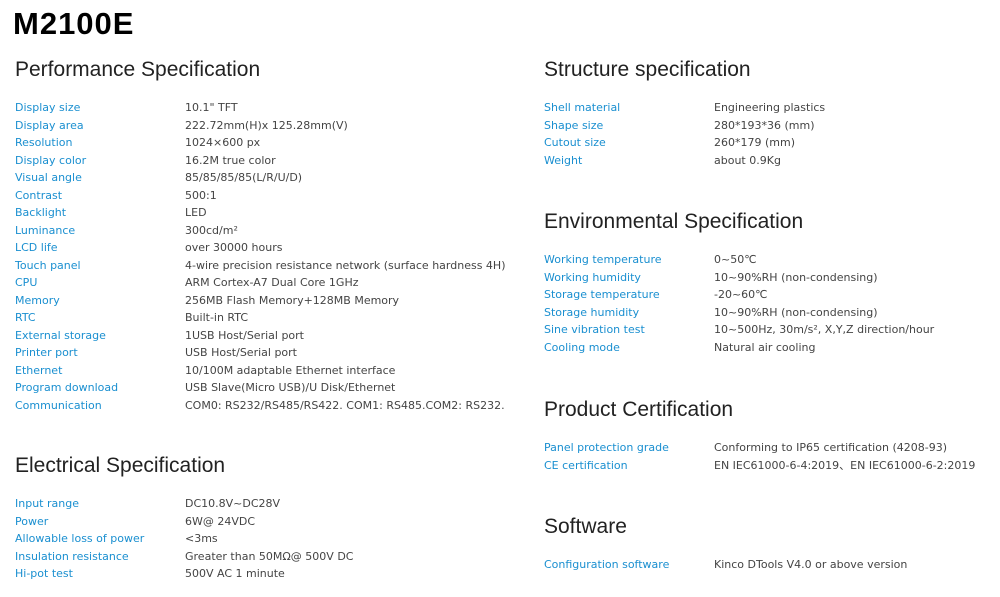  I want to click on spec-value: 6W@ 24VDC, so click(220, 521).